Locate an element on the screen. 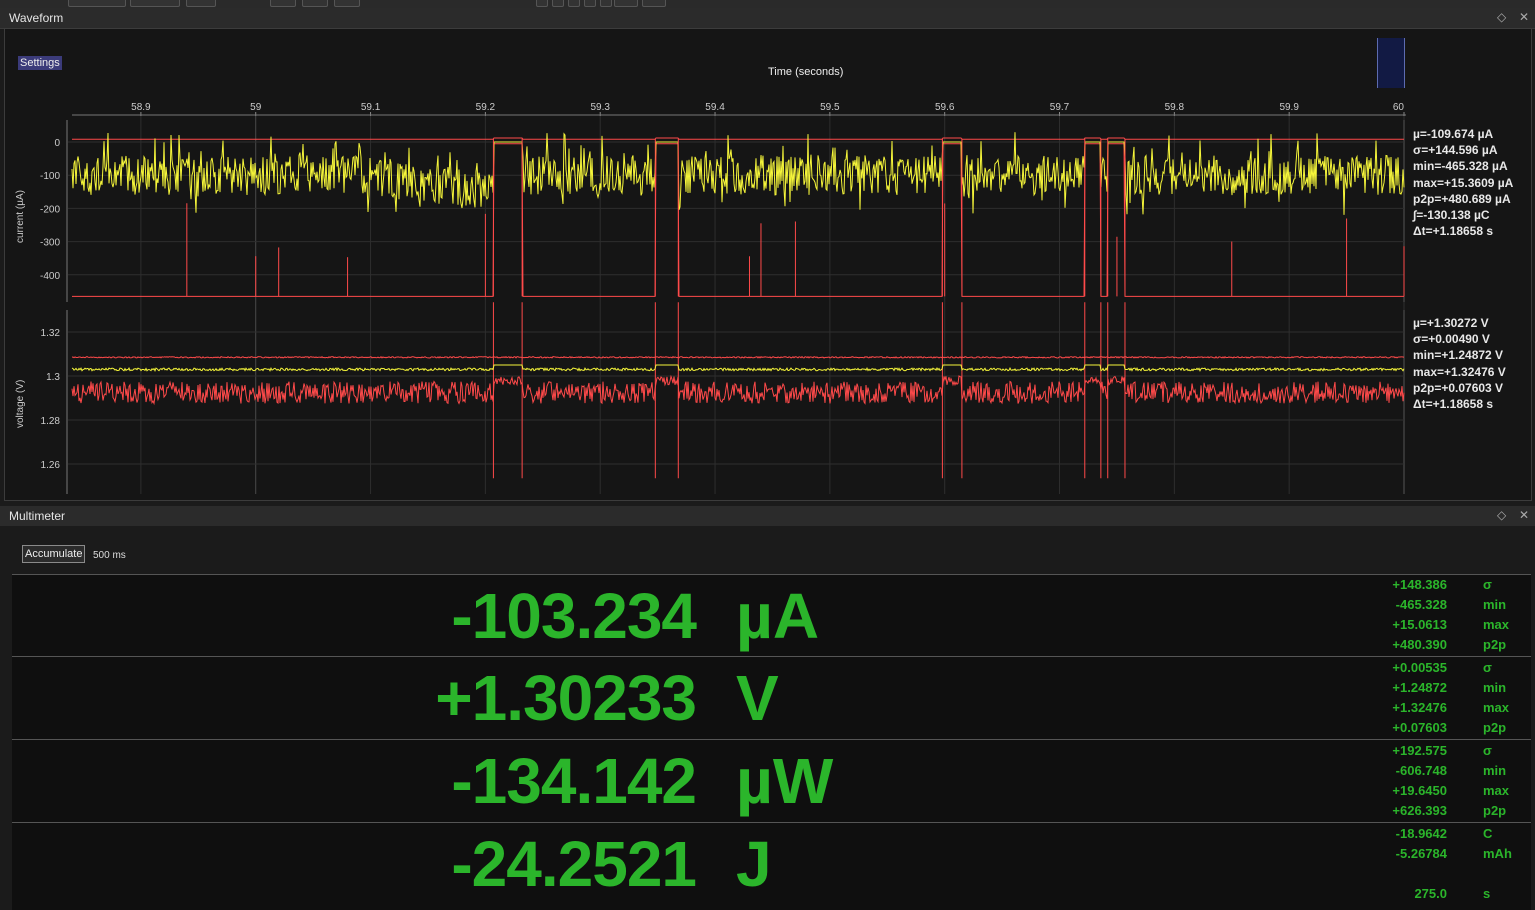 This screenshot has width=1535, height=910. capacity-value: -5.26784 is located at coordinates (1421, 853).